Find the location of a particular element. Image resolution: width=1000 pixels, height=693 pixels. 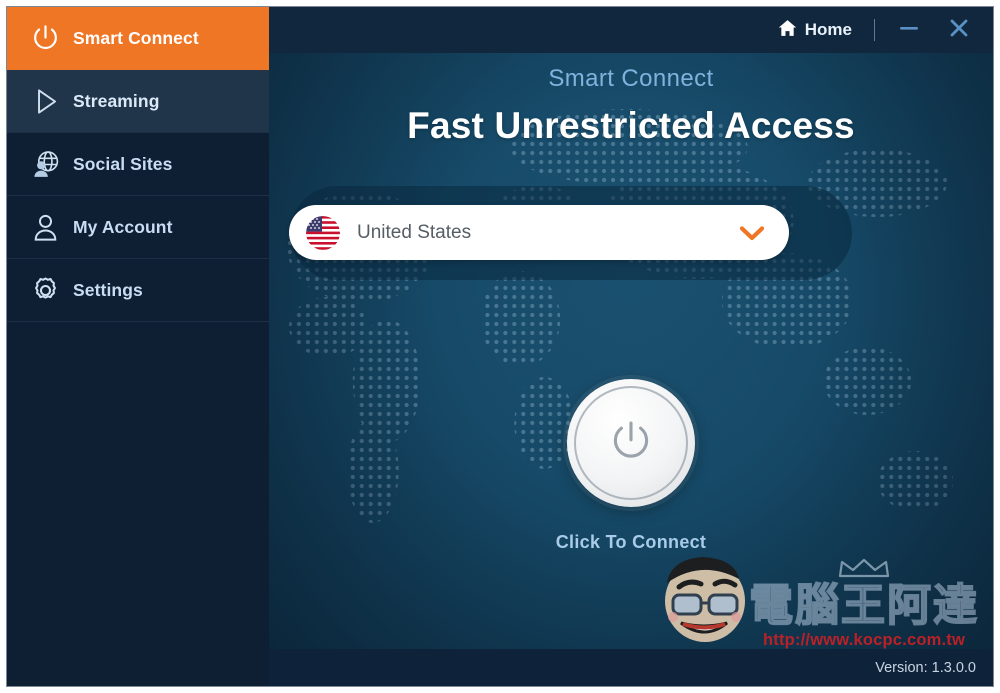

minimize-button is located at coordinates (909, 30).